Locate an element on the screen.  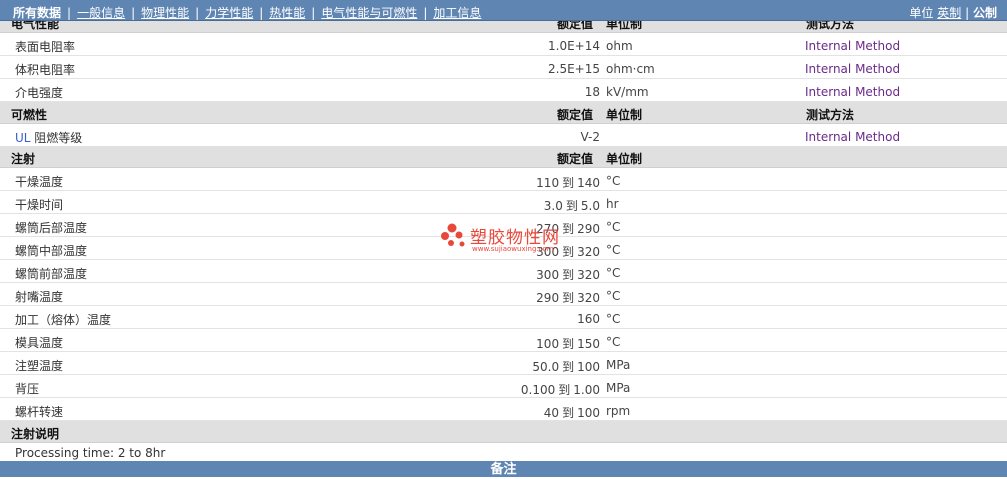
property-value: 50.0 到 100 is located at coordinates (566, 366).